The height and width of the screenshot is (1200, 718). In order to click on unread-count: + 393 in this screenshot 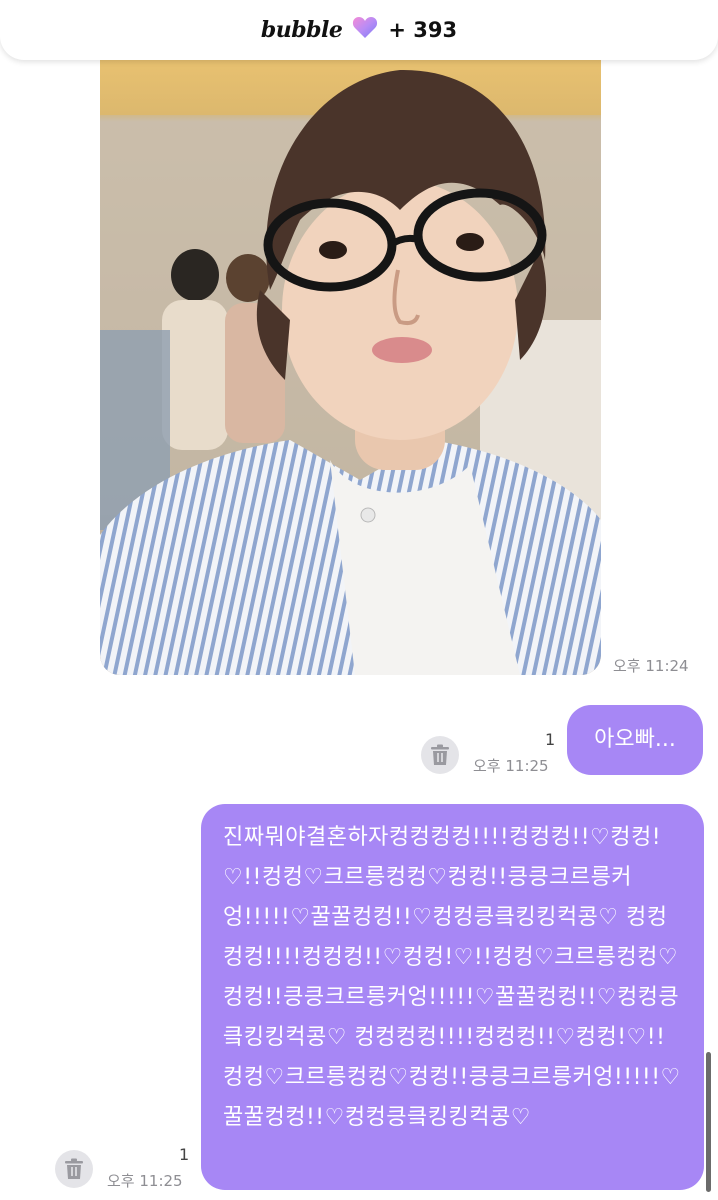, I will do `click(423, 30)`.